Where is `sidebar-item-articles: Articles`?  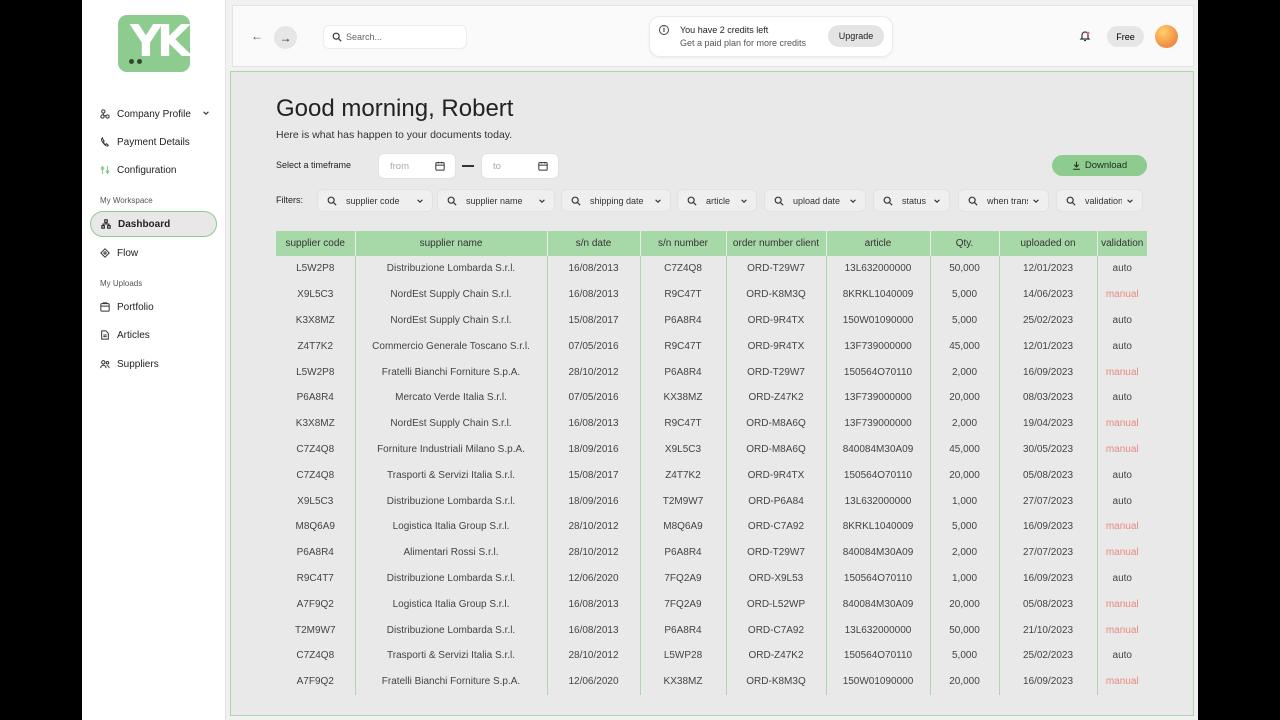 sidebar-item-articles: Articles is located at coordinates (153, 335).